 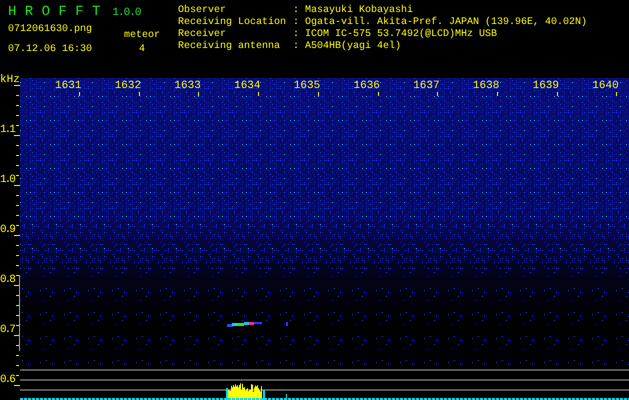 What do you see at coordinates (247, 86) in the screenshot?
I see `x-axis-label: 1634` at bounding box center [247, 86].